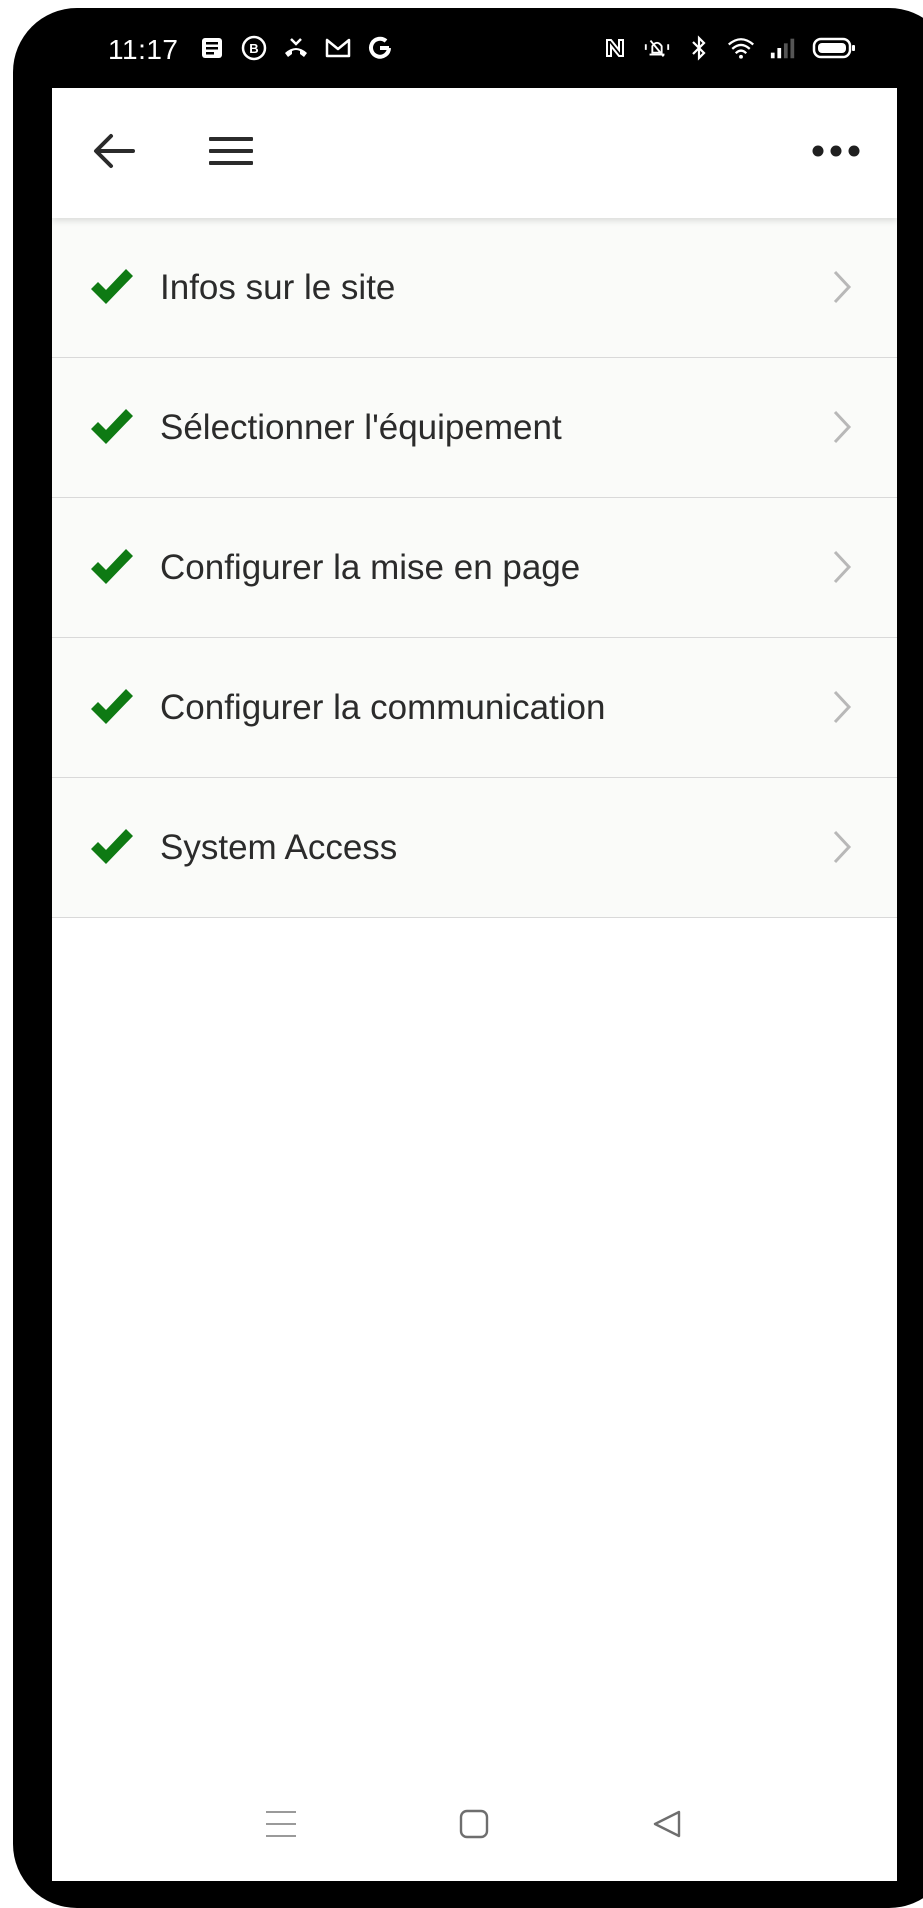  I want to click on hamburger-menu-icon, so click(231, 153).